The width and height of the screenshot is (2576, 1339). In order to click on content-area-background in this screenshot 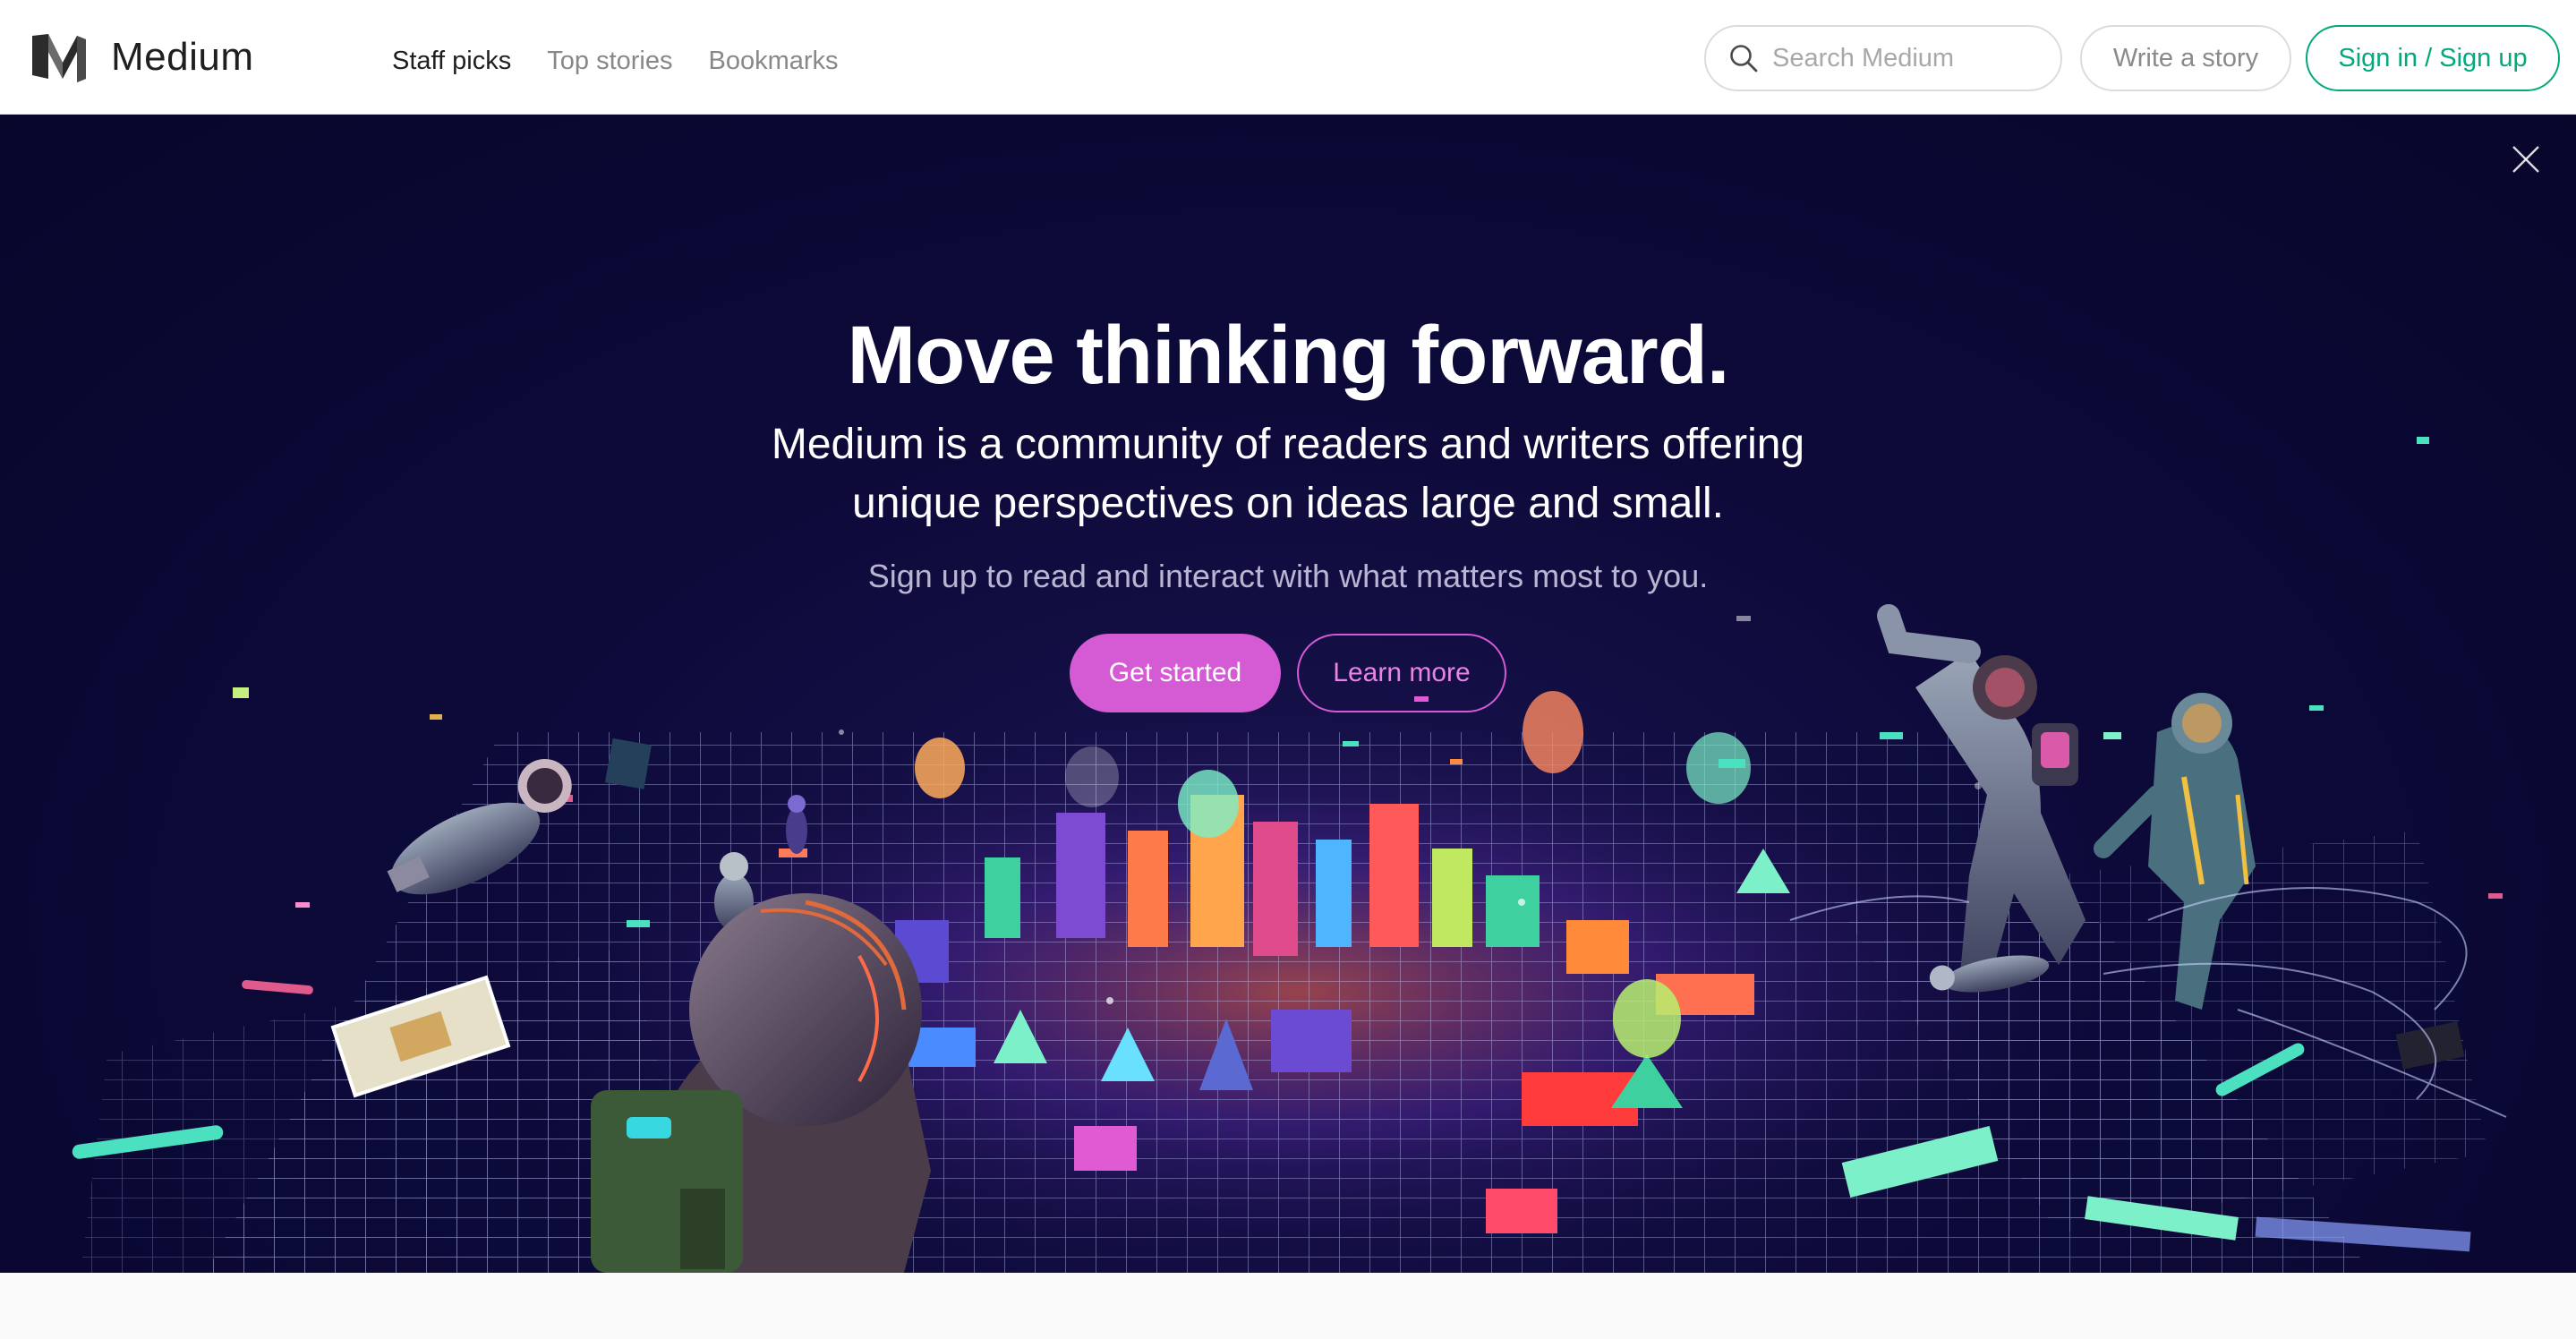, I will do `click(1288, 1306)`.